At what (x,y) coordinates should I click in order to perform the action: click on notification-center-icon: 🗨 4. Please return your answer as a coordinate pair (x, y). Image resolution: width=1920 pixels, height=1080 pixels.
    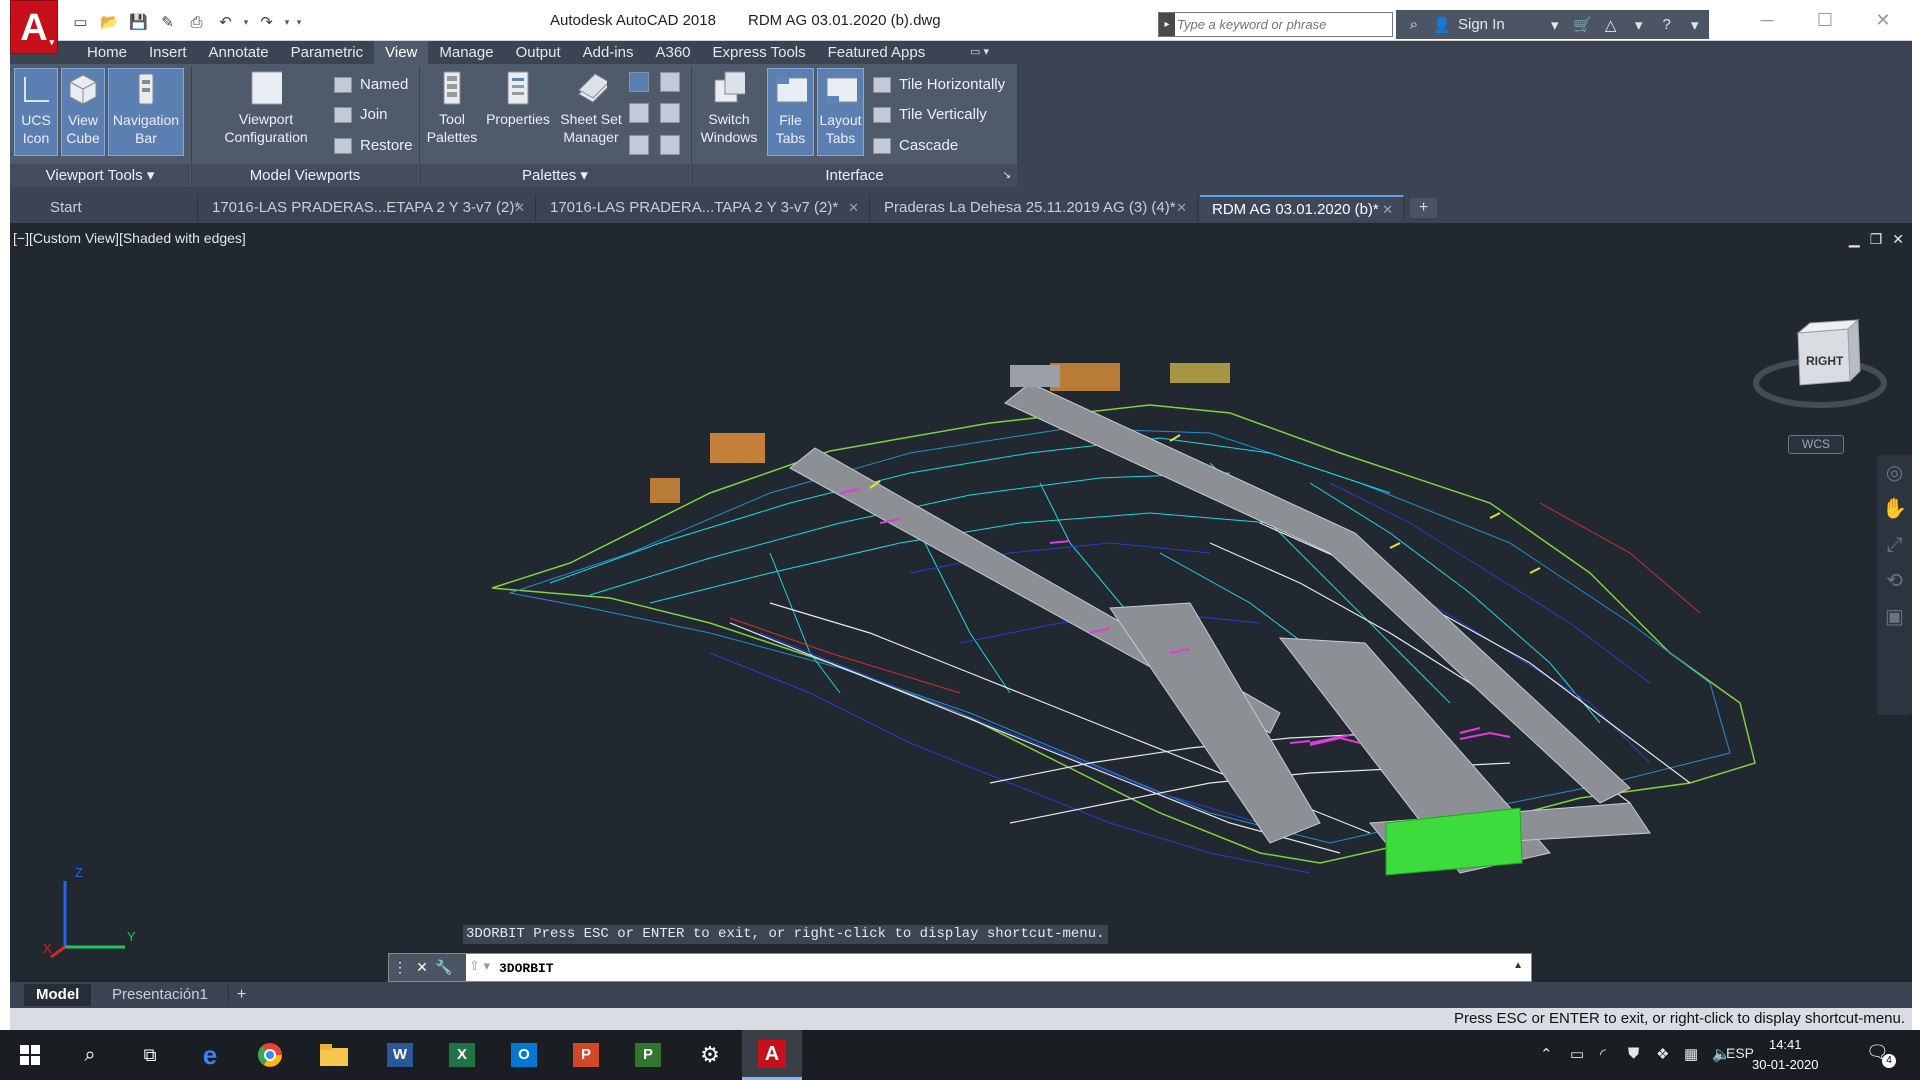
    Looking at the image, I should click on (1881, 1055).